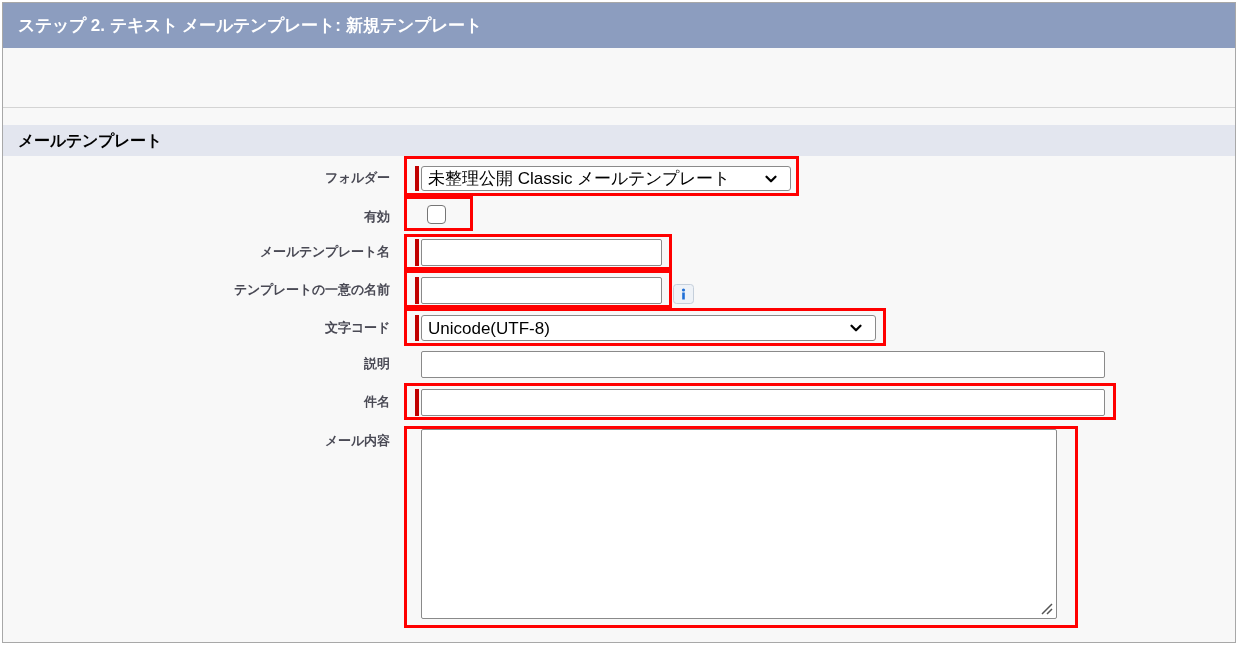 The width and height of the screenshot is (1238, 645). I want to click on resize-grip-icon, so click(1047, 609).